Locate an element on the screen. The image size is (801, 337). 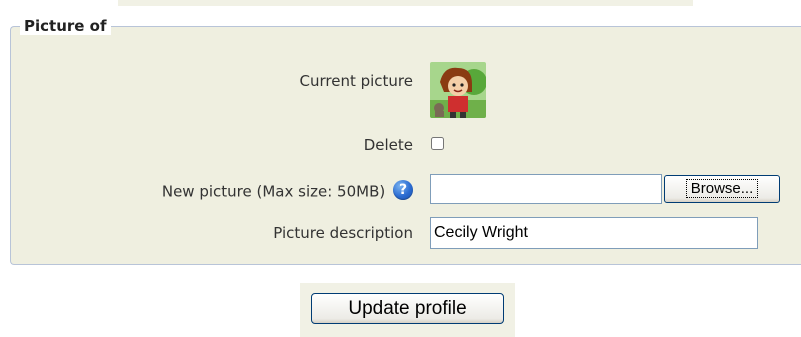
fieldset-legend: Picture of is located at coordinates (65, 26).